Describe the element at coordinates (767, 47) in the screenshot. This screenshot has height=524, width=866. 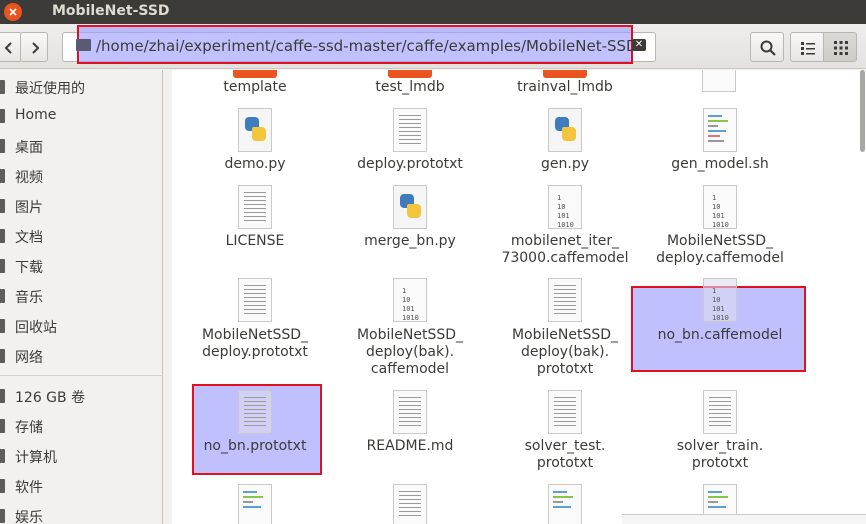
I see `search-button` at that location.